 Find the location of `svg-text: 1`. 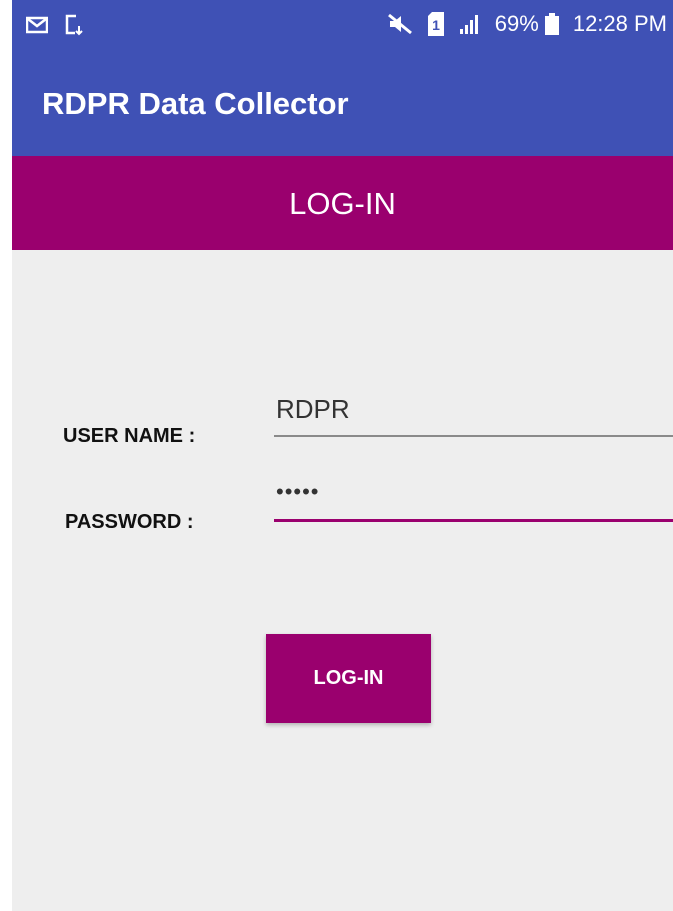

svg-text: 1 is located at coordinates (436, 25).